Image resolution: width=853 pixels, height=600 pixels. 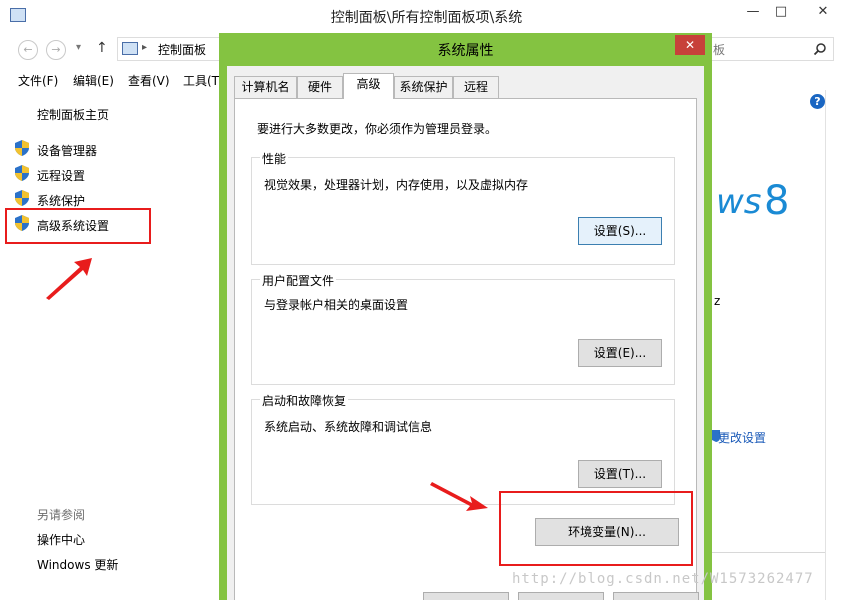 I want to click on ok-button, so click(x=466, y=596).